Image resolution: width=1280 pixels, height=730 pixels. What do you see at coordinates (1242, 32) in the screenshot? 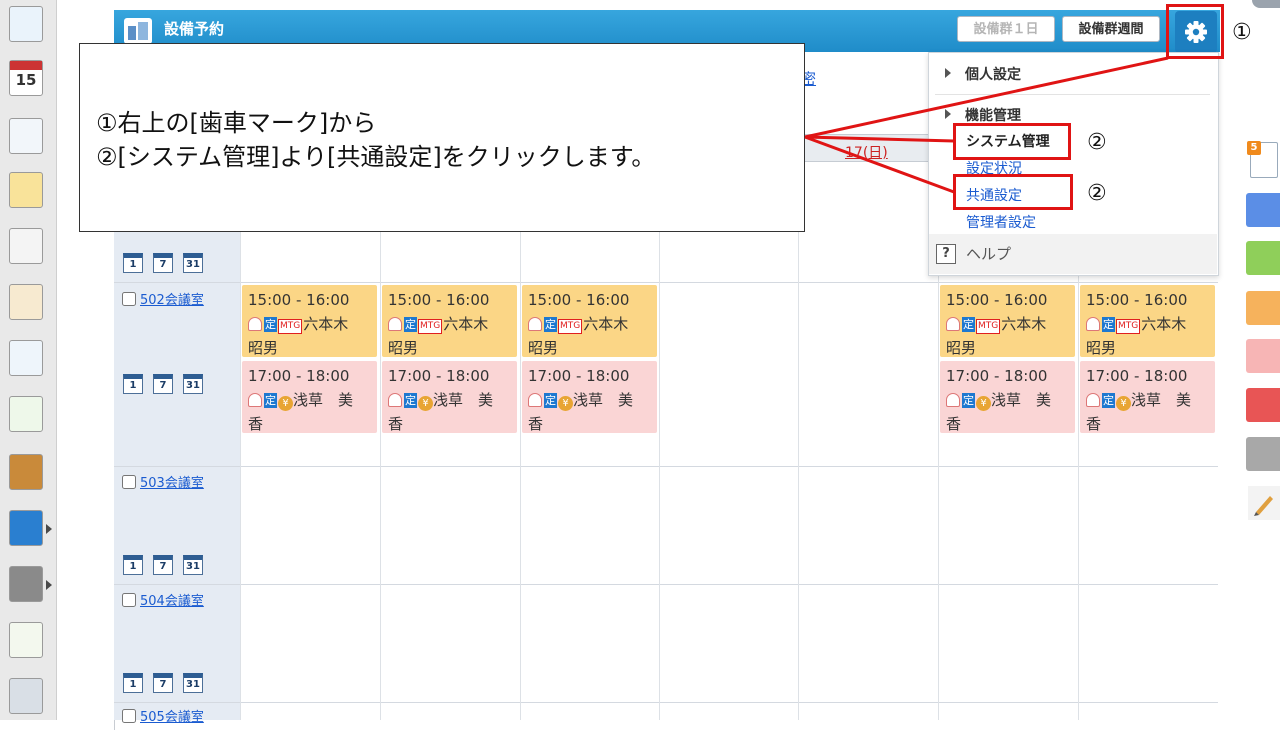
I see `step-marker-1: ①` at bounding box center [1242, 32].